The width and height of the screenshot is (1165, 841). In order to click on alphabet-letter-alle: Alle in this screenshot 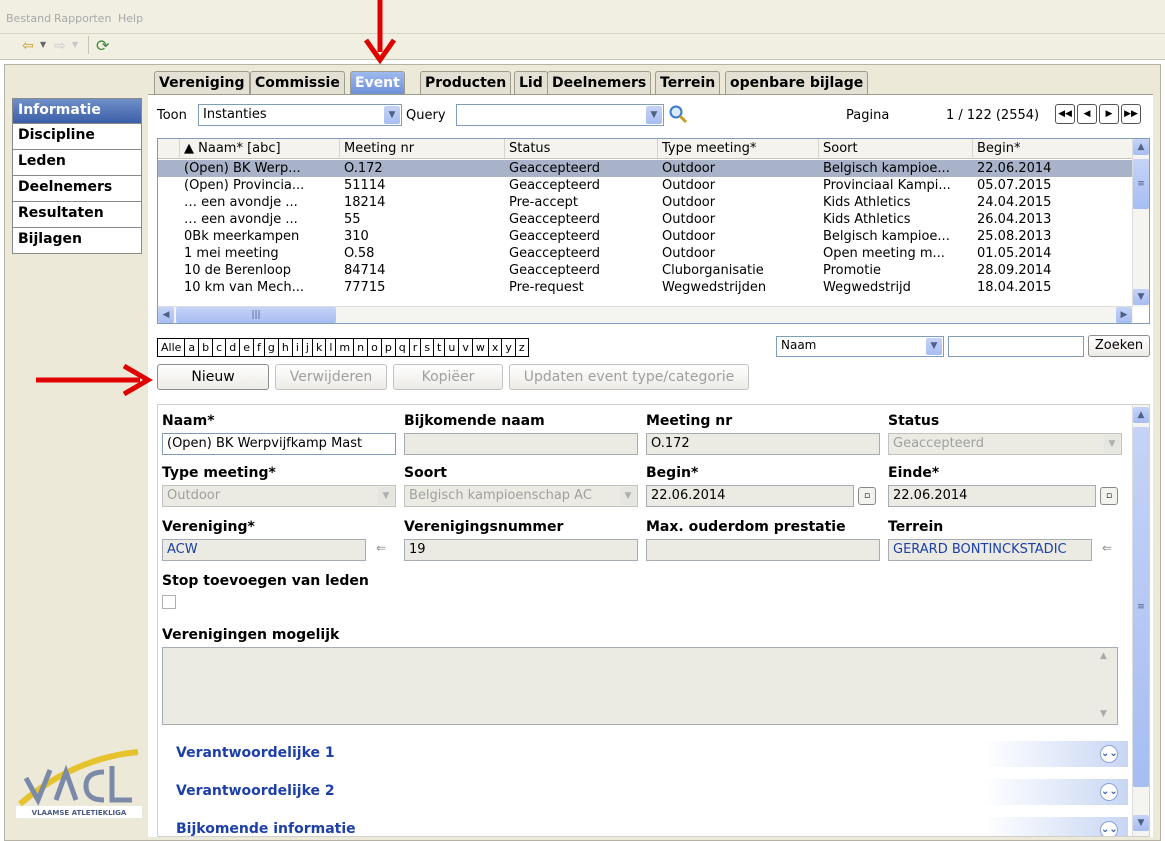, I will do `click(172, 347)`.